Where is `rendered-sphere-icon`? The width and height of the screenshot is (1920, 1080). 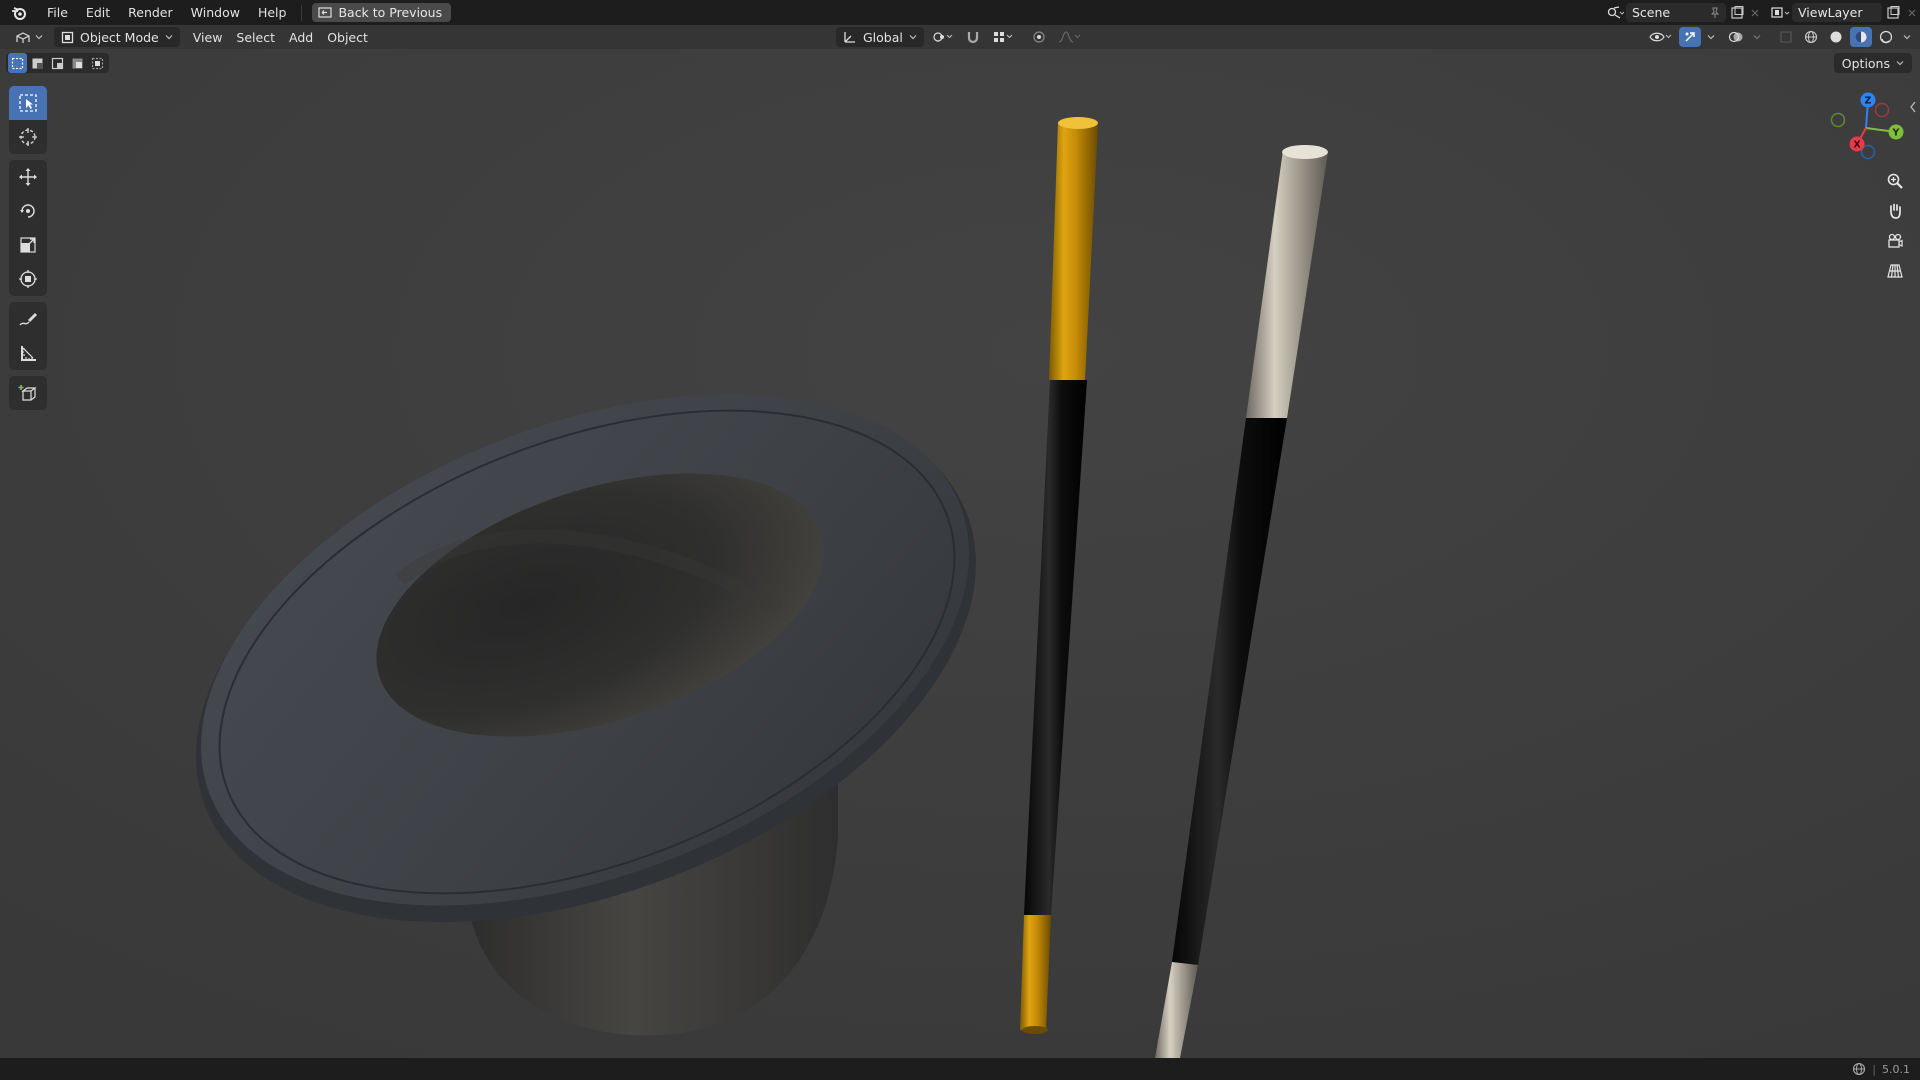 rendered-sphere-icon is located at coordinates (1886, 37).